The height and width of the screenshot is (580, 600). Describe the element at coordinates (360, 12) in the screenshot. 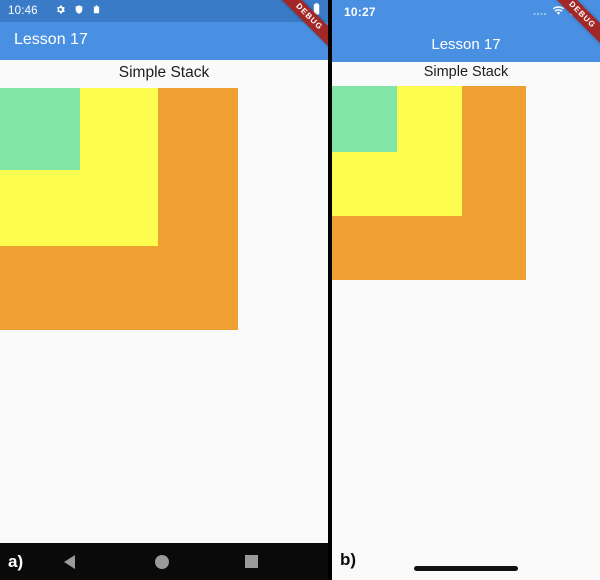

I see `status-bar-clock: 10:27` at that location.